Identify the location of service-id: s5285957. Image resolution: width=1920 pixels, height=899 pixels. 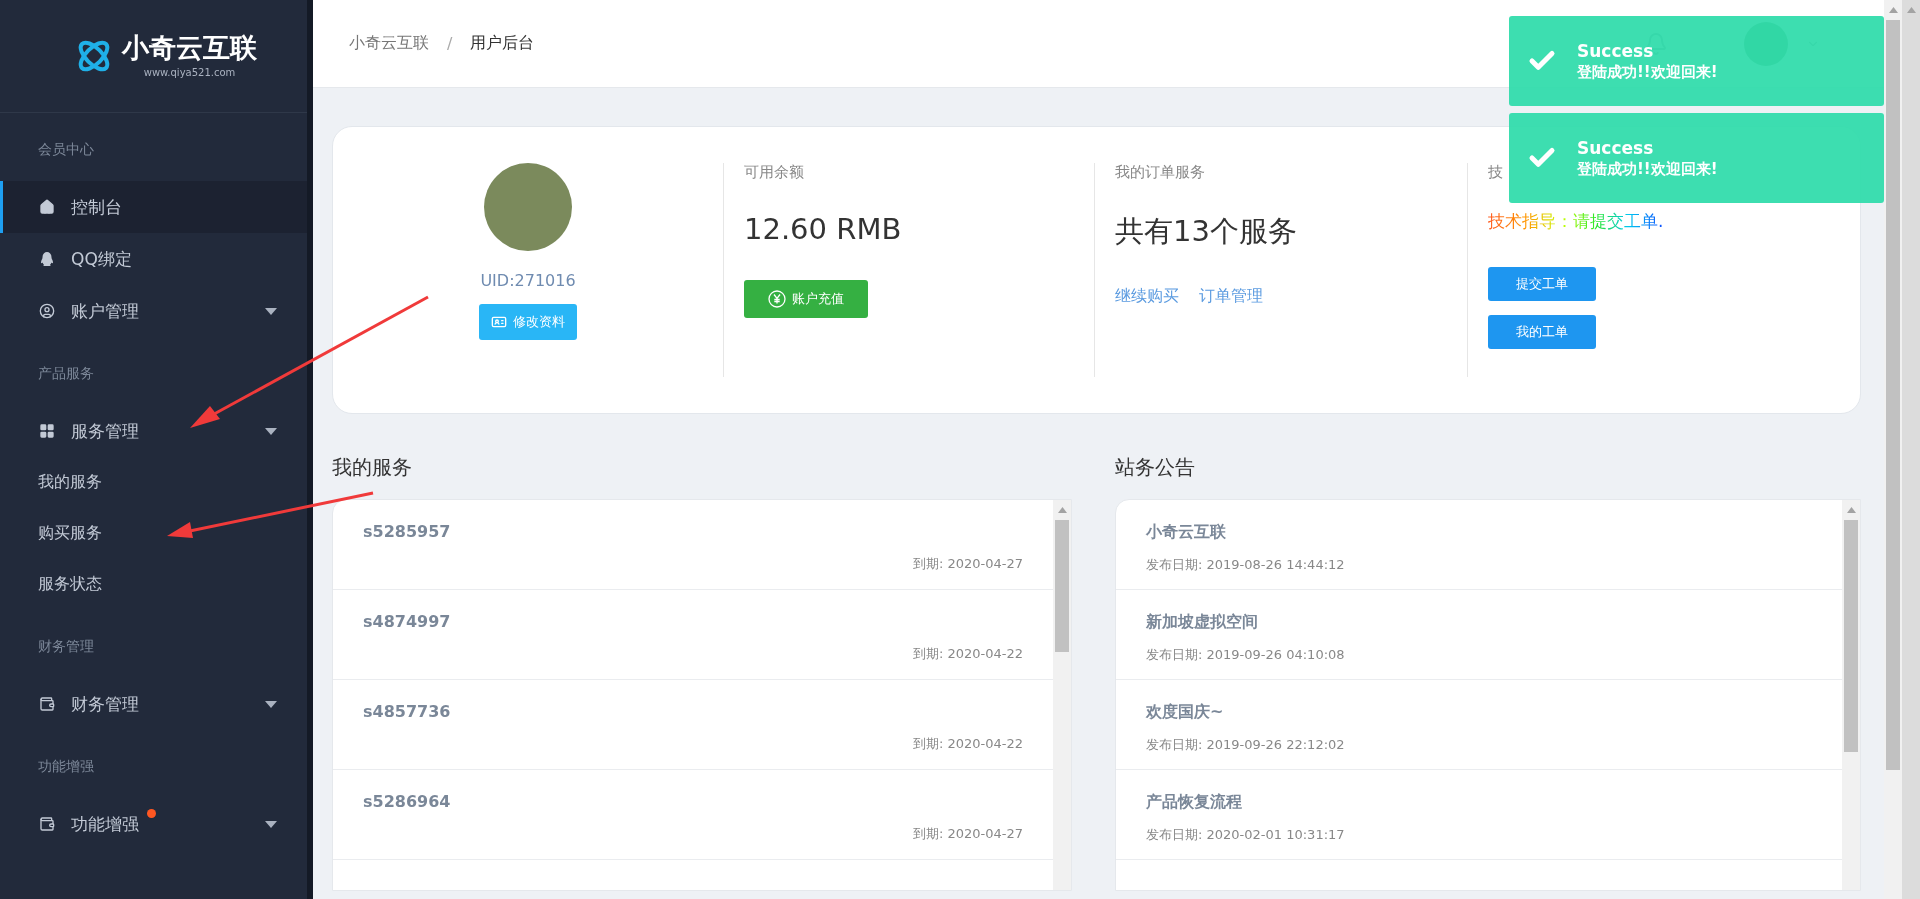
(693, 531).